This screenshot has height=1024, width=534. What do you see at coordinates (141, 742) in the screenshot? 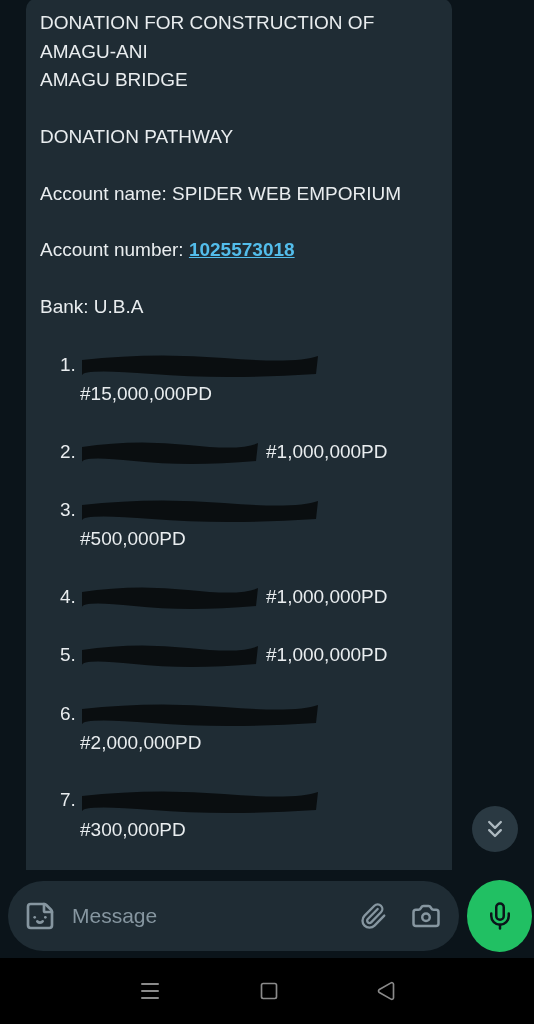
I see `donation-amount: #2,000,000PD` at bounding box center [141, 742].